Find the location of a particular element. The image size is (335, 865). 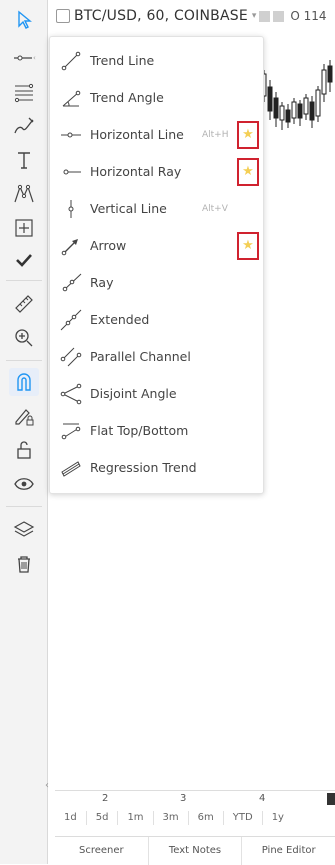

close-box-icon is located at coordinates (279, 16).